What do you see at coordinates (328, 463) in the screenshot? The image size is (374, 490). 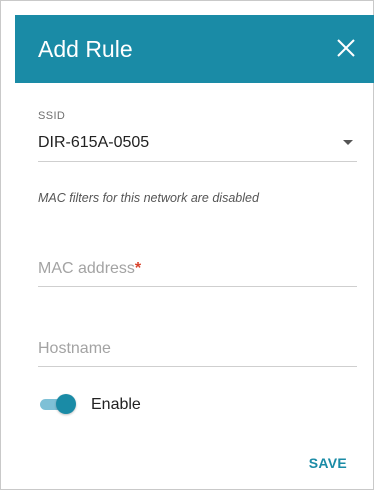 I see `save-button: SAVE` at bounding box center [328, 463].